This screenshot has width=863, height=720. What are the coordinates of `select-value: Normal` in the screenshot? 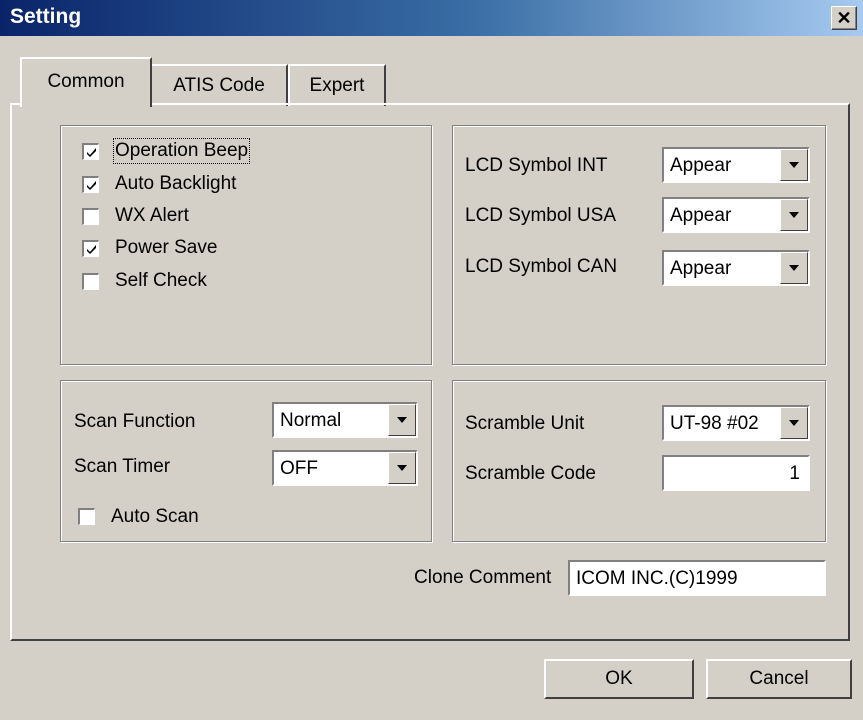 It's located at (311, 420).